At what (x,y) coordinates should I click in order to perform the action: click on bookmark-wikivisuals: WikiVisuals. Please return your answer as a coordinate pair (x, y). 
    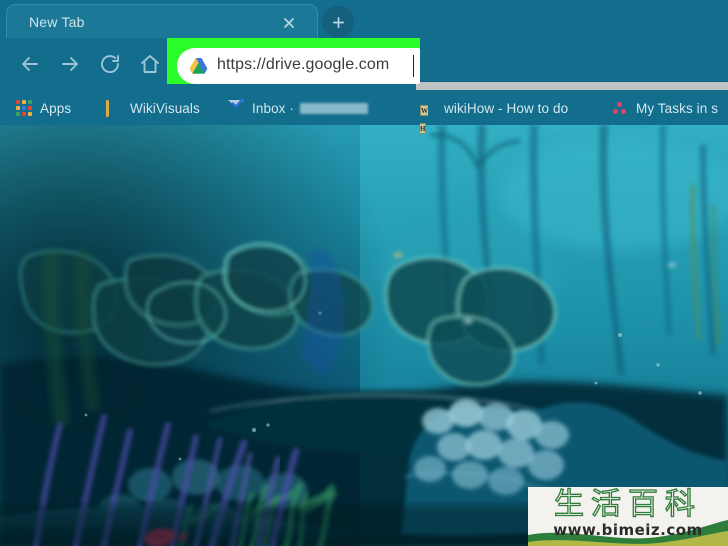
    Looking at the image, I should click on (153, 108).